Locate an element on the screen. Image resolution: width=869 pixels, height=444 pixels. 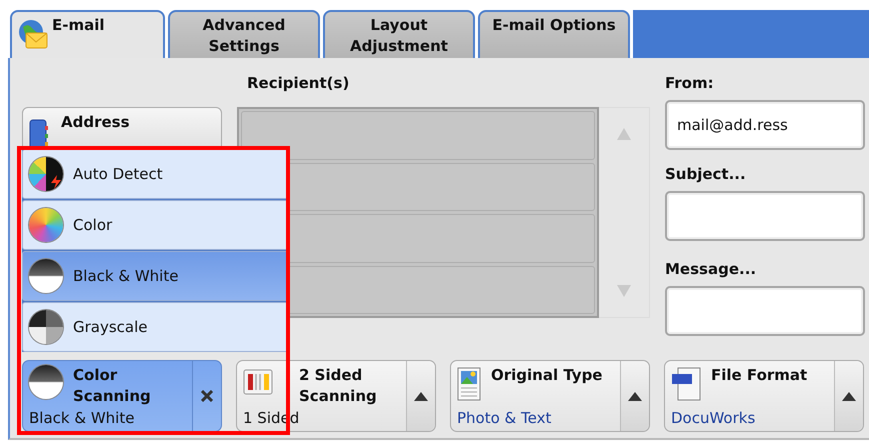
button-title: 2 Sided Scanning is located at coordinates (338, 386).